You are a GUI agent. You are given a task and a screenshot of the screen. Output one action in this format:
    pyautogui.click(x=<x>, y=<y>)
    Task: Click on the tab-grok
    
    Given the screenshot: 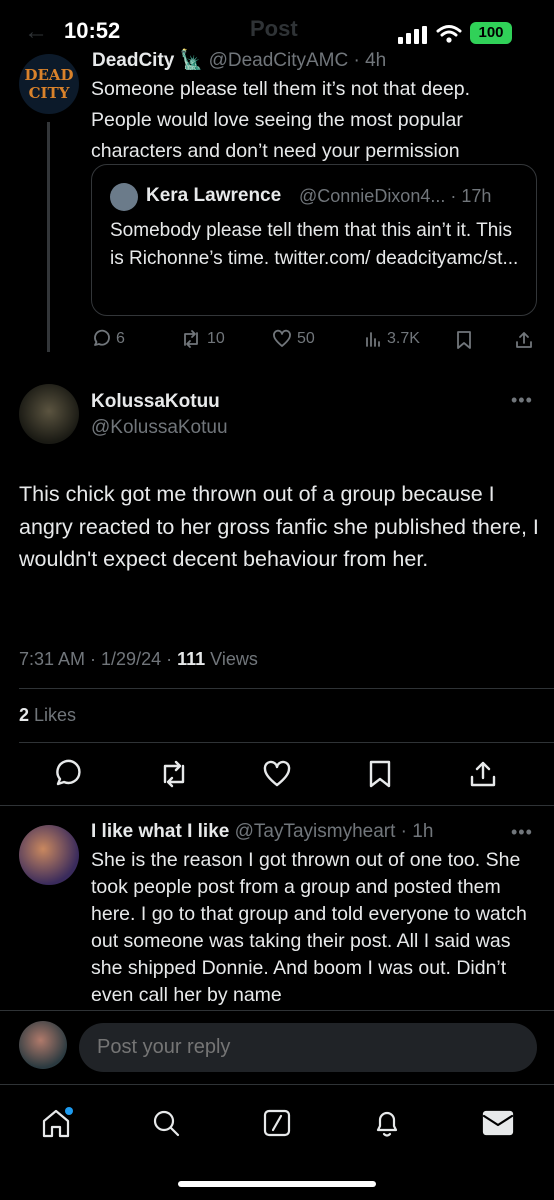 What is the action you would take?
    pyautogui.click(x=277, y=1123)
    